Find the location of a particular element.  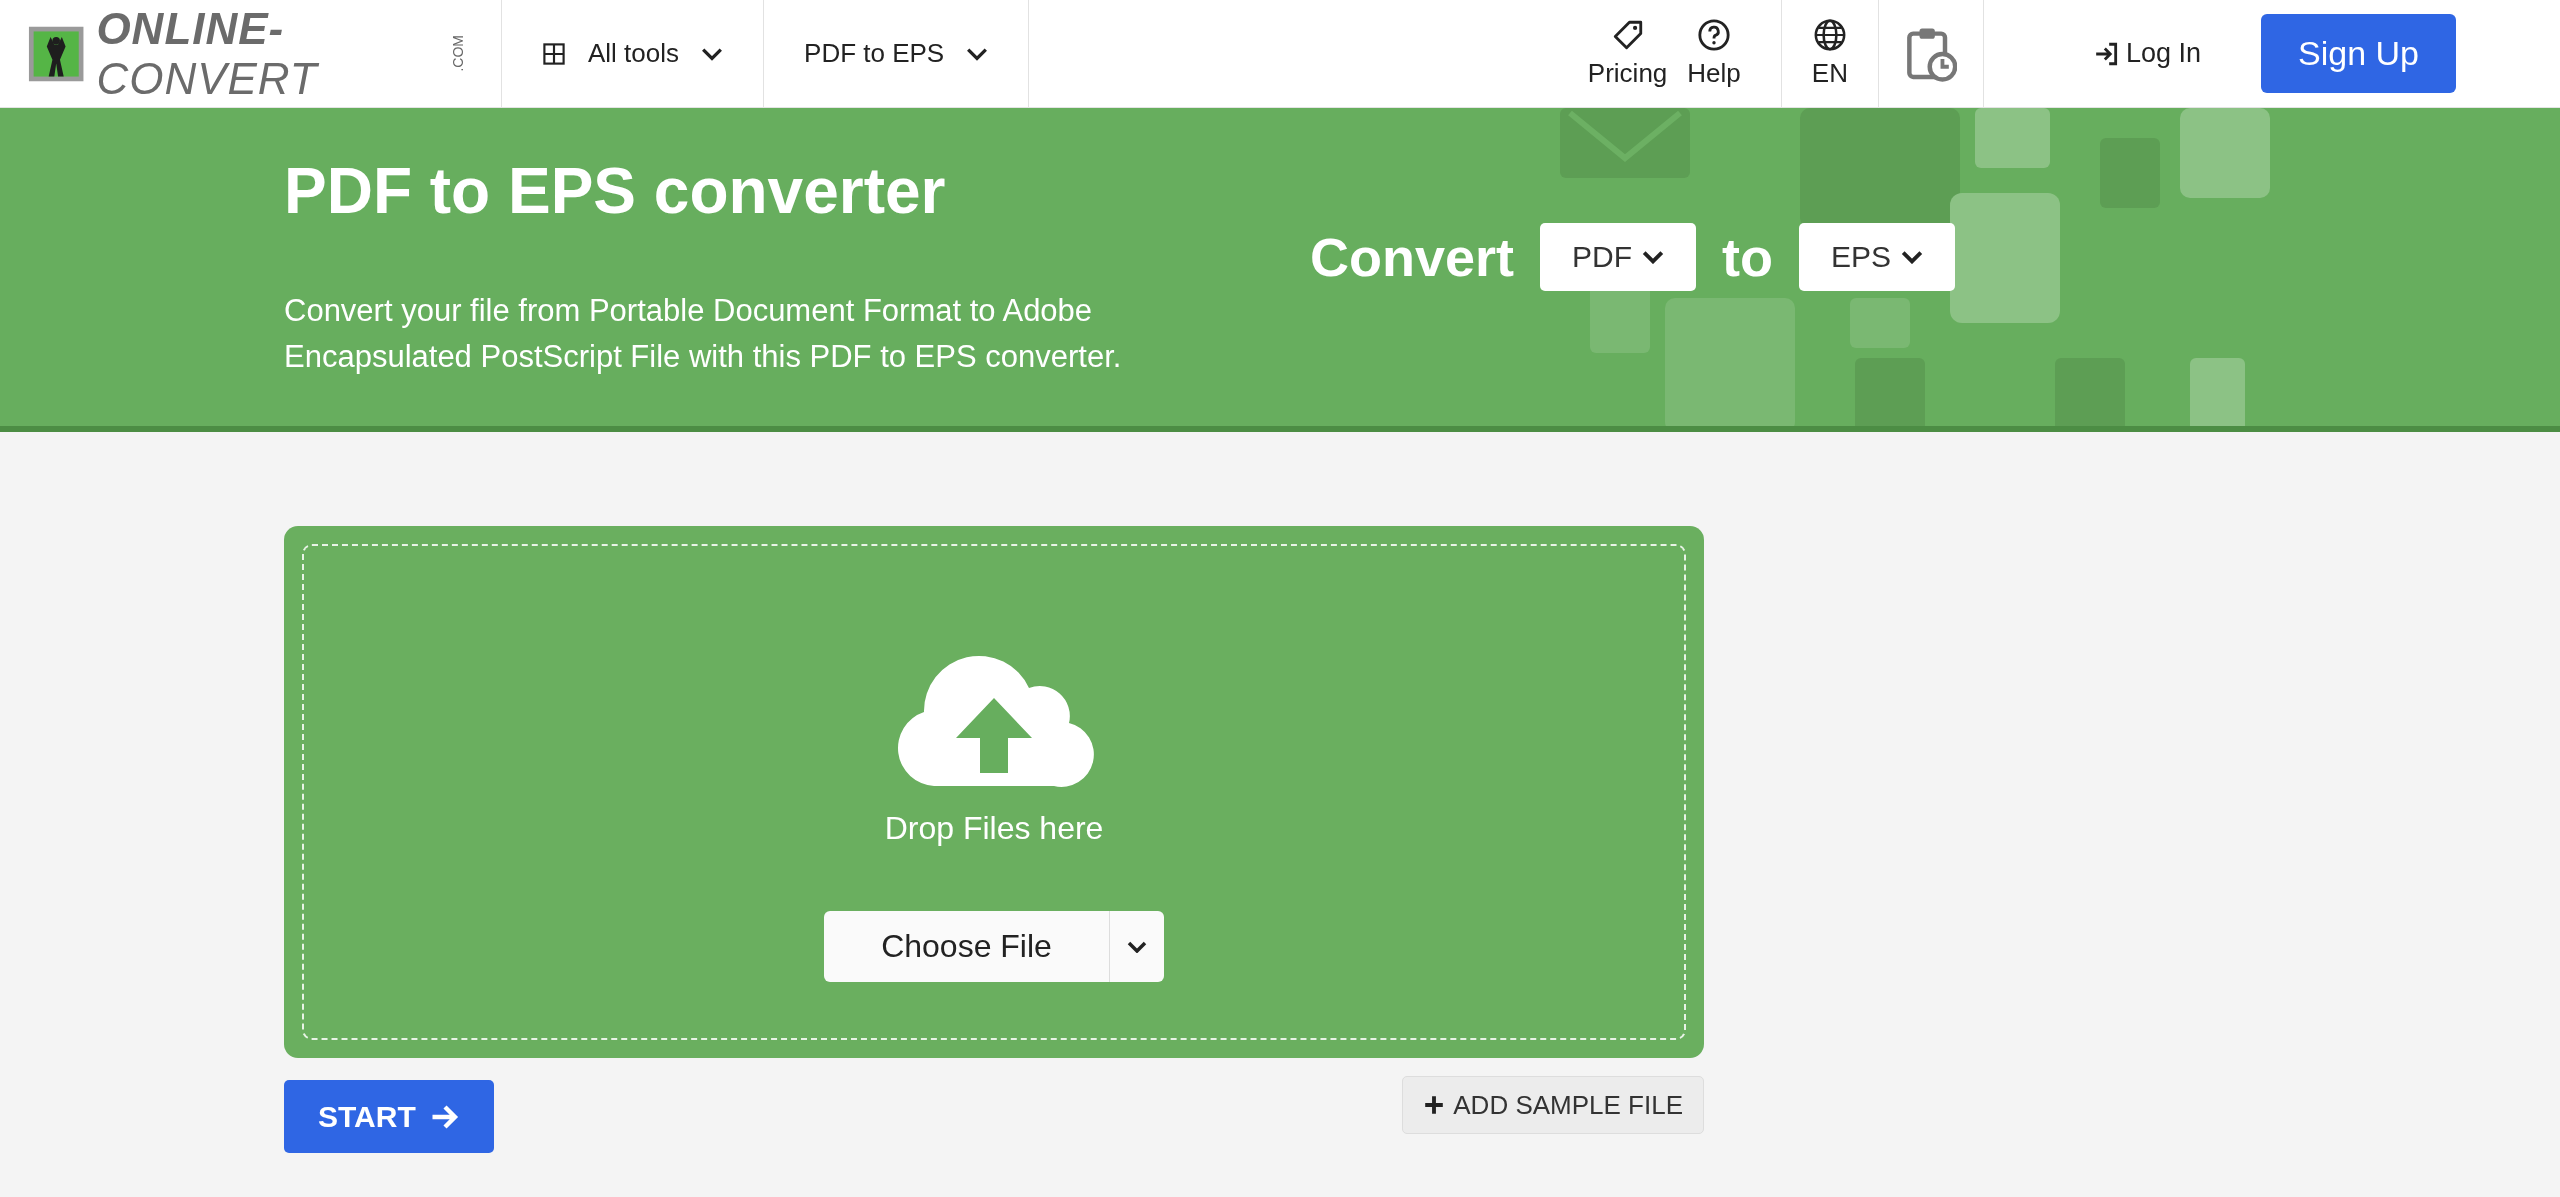

plus-icon is located at coordinates (1434, 1105).